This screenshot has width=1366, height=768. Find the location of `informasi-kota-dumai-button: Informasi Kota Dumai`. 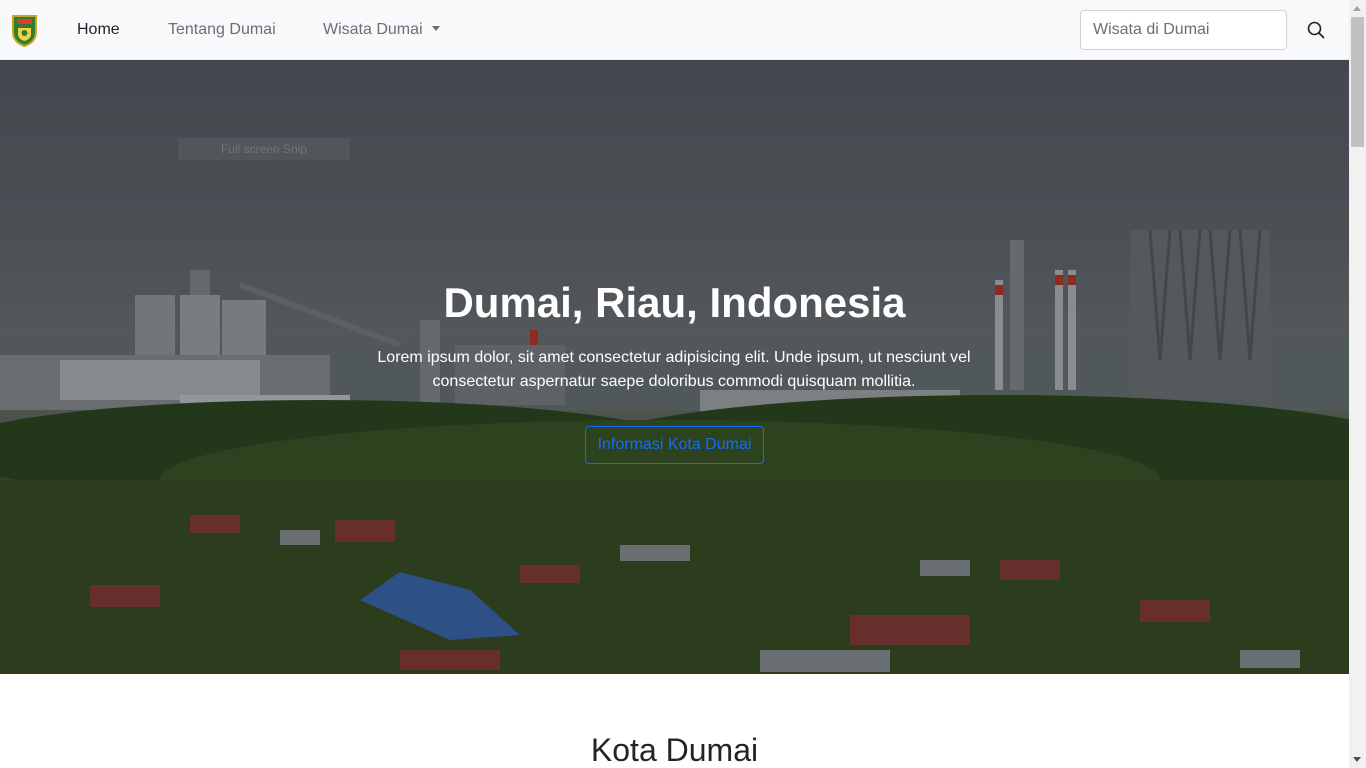

informasi-kota-dumai-button: Informasi Kota Dumai is located at coordinates (674, 445).